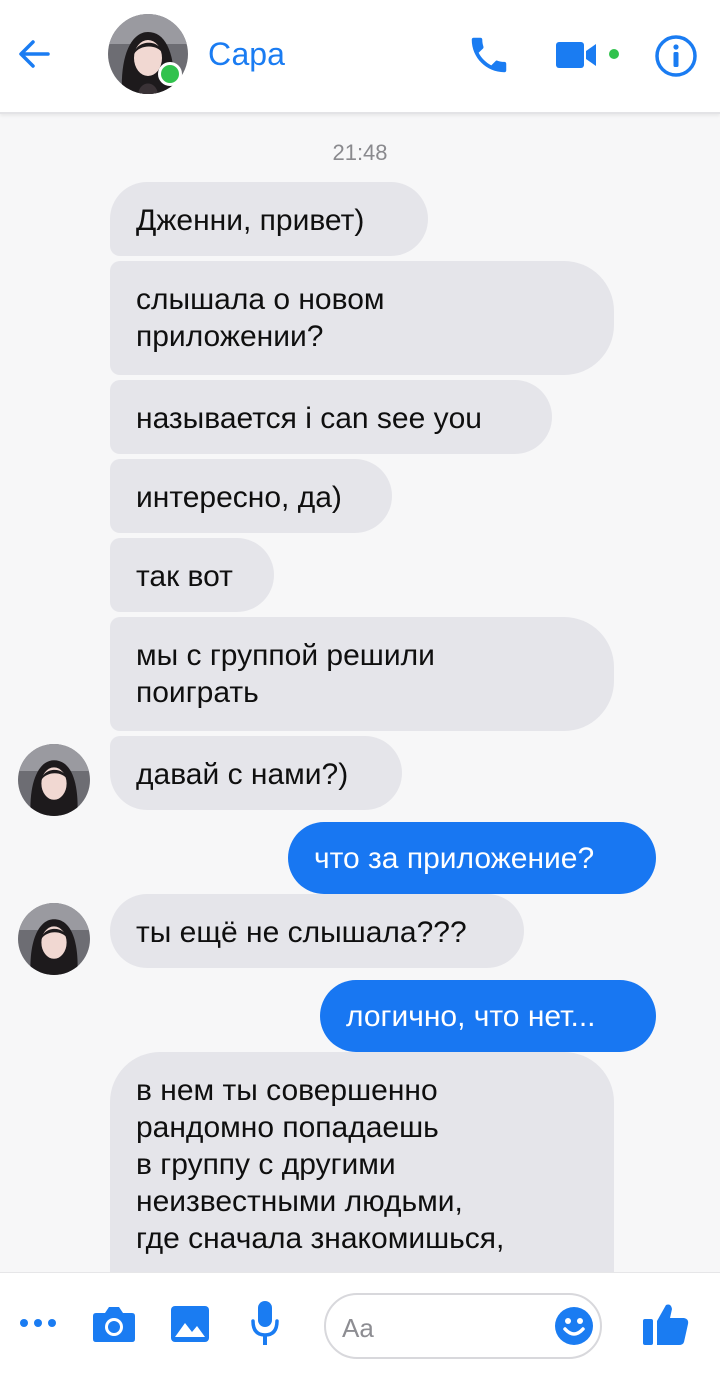 Image resolution: width=720 pixels, height=1375 pixels. What do you see at coordinates (246, 54) in the screenshot?
I see `contact-name: Сара` at bounding box center [246, 54].